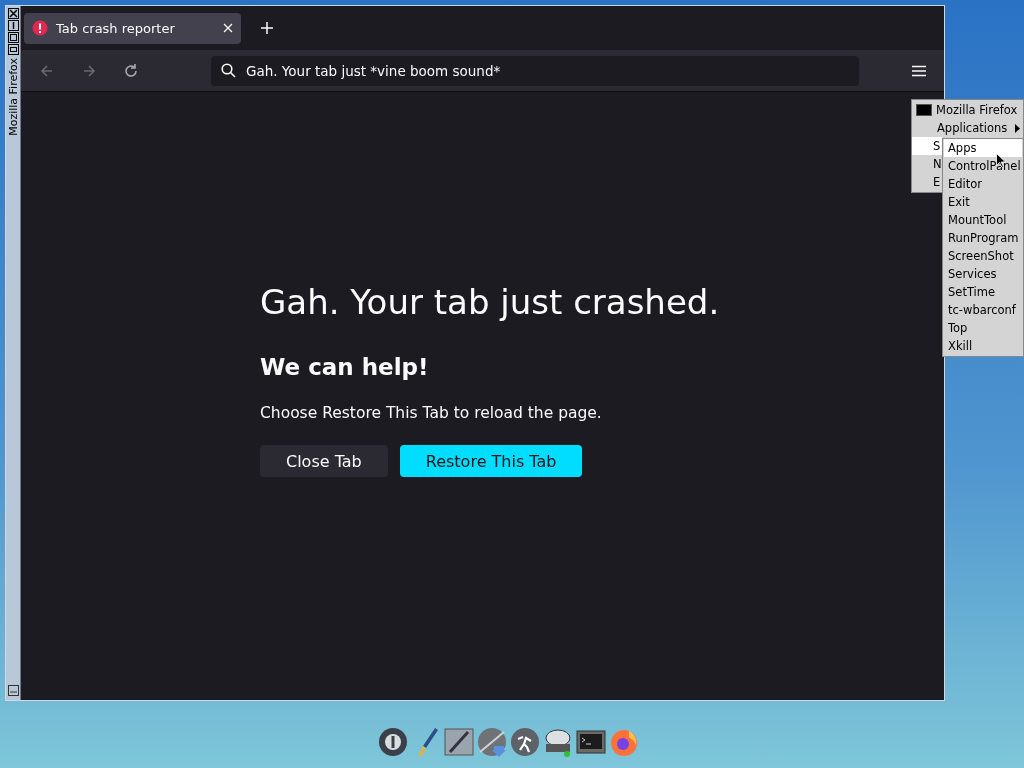 The width and height of the screenshot is (1024, 768). Describe the element at coordinates (1017, 128) in the screenshot. I see `submenu-arrow-icon` at that location.